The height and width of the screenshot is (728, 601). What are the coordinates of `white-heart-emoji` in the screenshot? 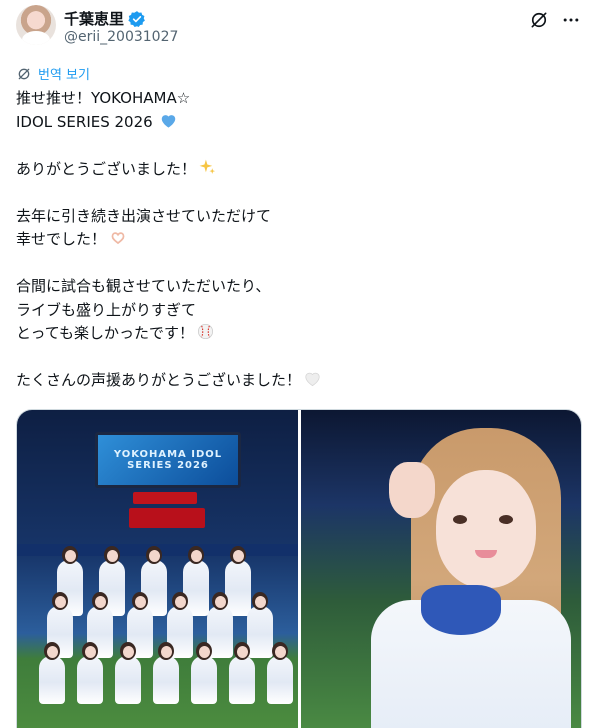 It's located at (312, 382).